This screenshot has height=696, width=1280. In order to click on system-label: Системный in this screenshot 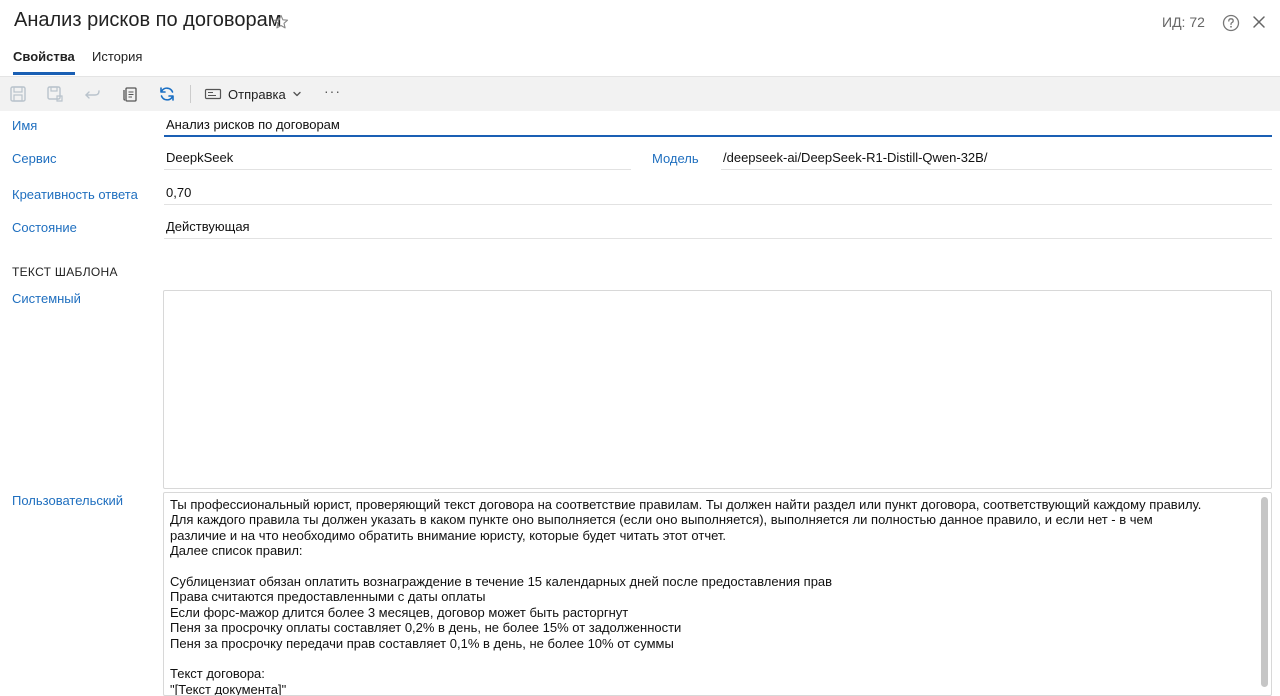, I will do `click(46, 298)`.